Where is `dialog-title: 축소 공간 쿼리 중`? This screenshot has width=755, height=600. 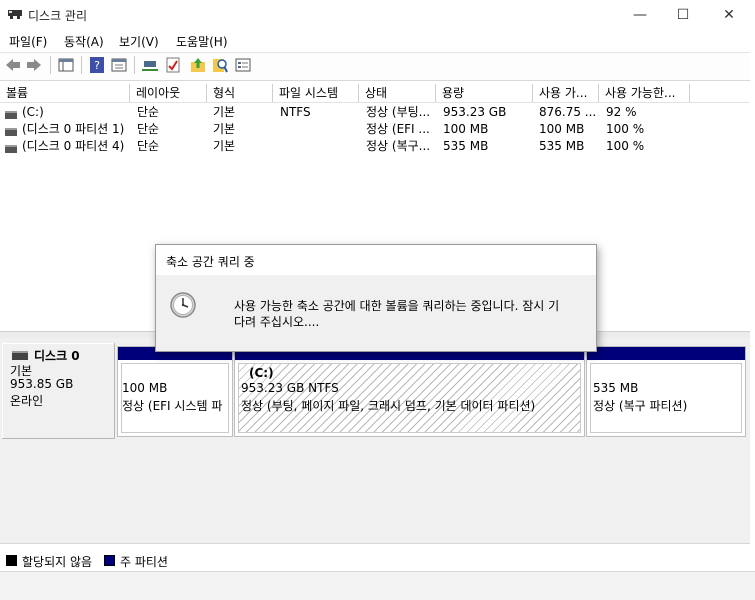 dialog-title: 축소 공간 쿼리 중 is located at coordinates (210, 262).